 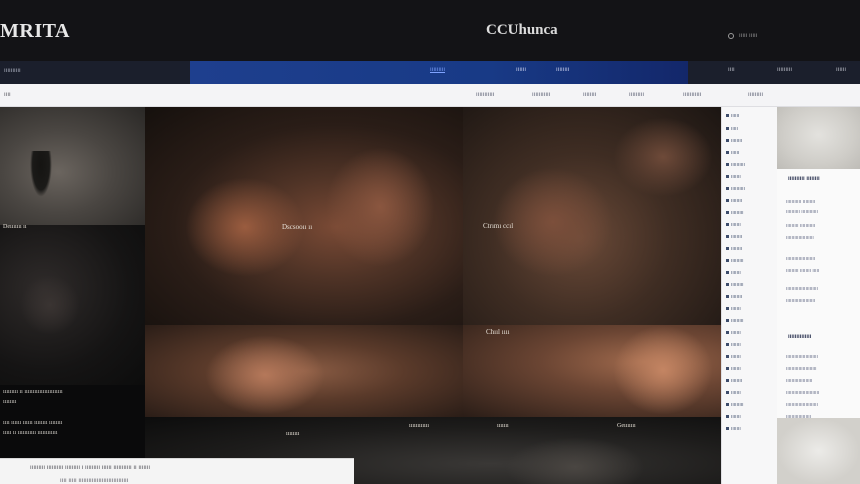 I want to click on sidebar-item-label: ıııııı, so click(x=735, y=116).